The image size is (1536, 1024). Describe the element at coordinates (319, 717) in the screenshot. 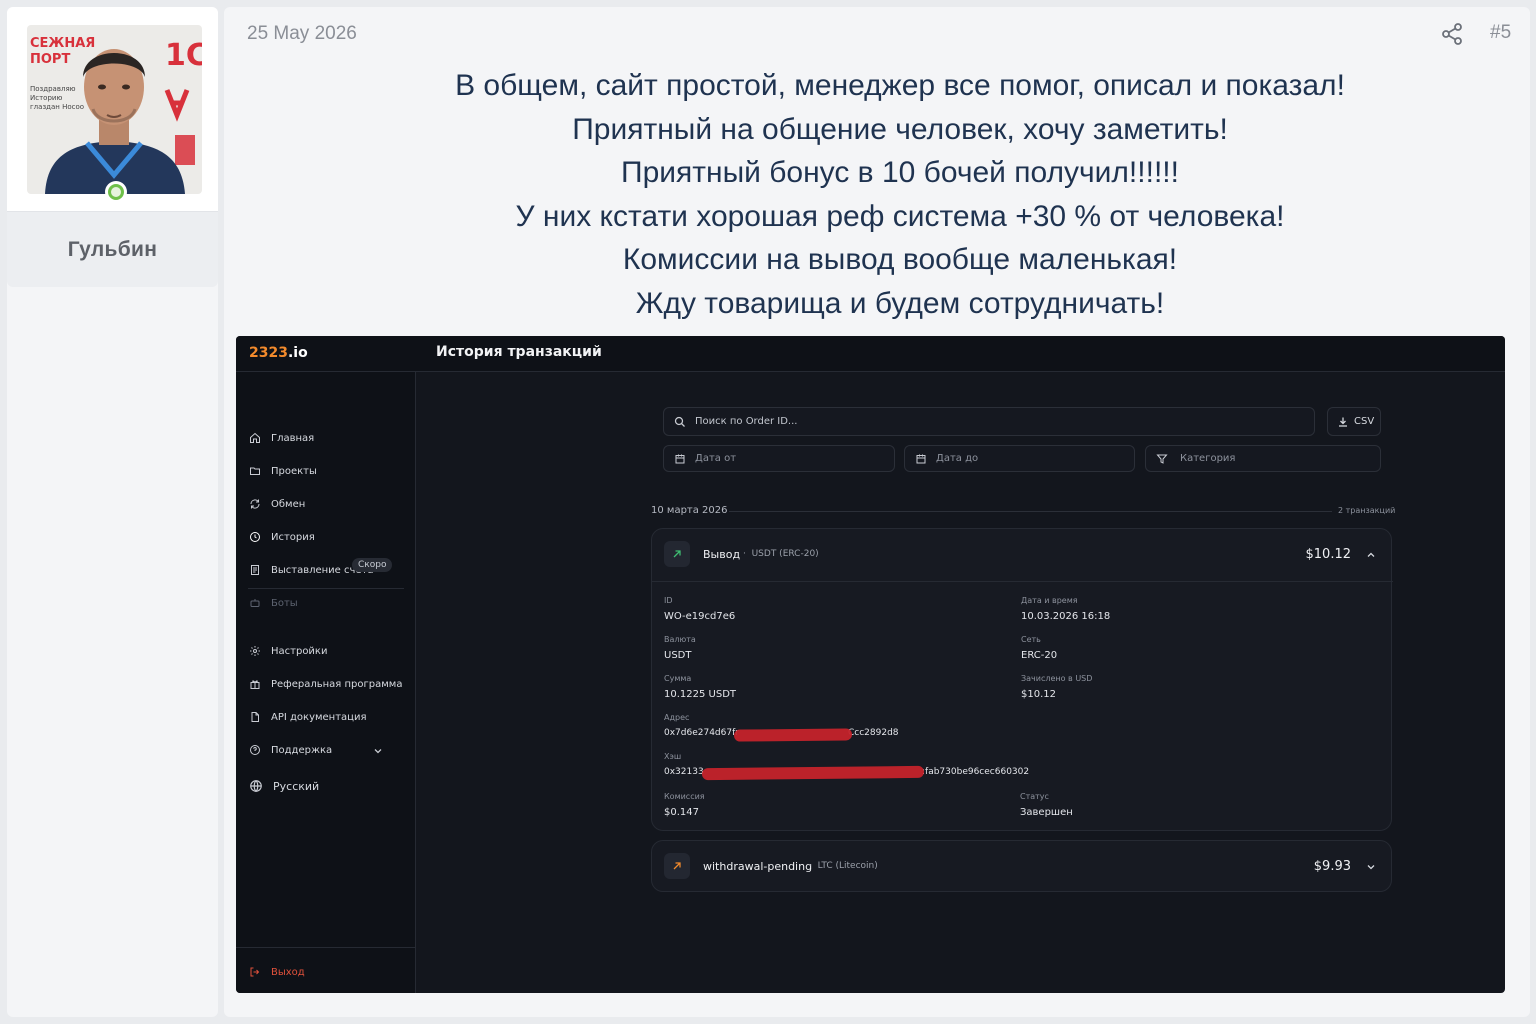

I see `nav-label: API документация` at that location.